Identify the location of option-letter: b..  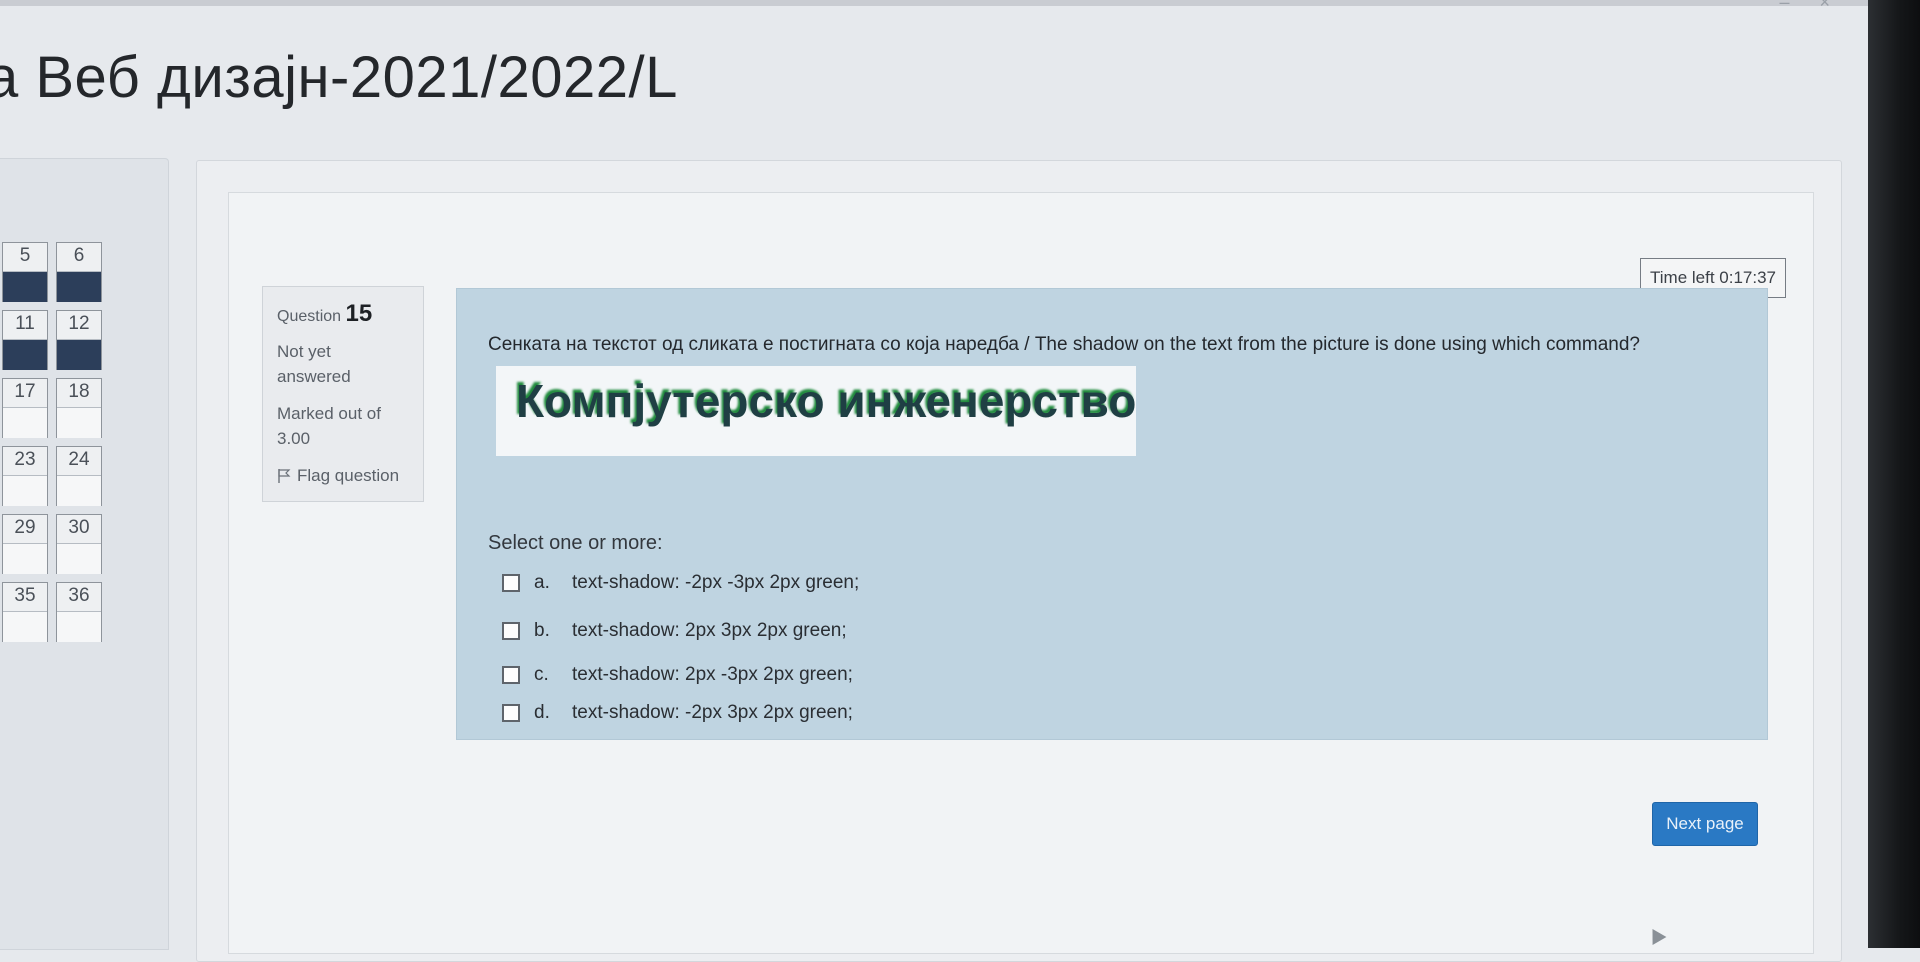
(542, 630).